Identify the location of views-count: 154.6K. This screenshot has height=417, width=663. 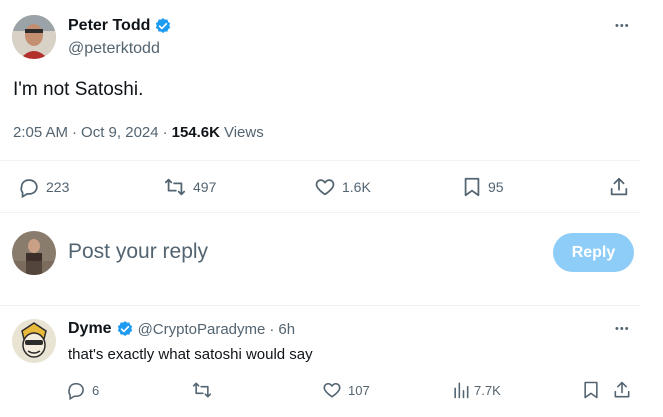
(195, 132).